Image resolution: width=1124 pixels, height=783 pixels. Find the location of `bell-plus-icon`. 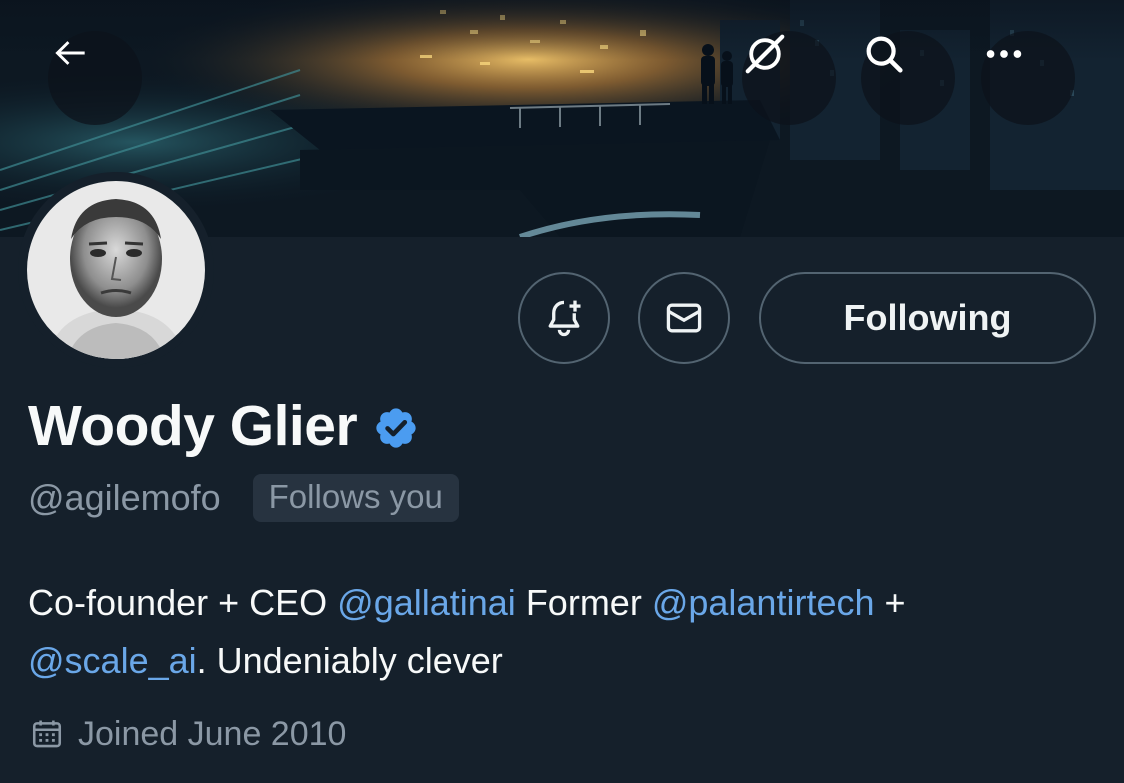

bell-plus-icon is located at coordinates (564, 318).